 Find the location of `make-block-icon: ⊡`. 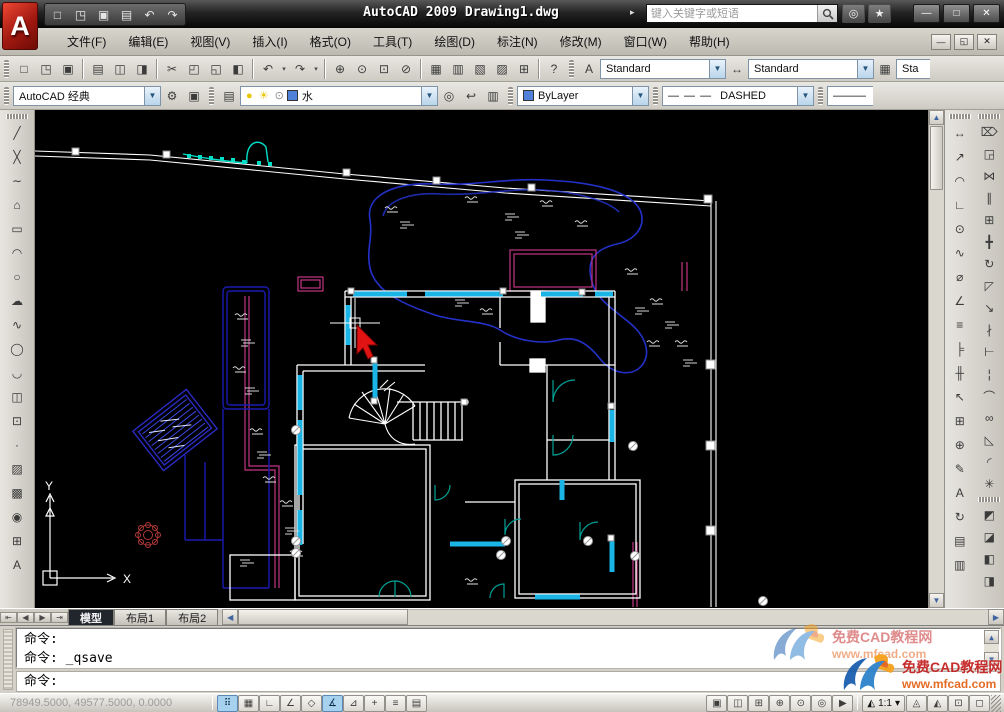

make-block-icon: ⊡ is located at coordinates (17, 421).